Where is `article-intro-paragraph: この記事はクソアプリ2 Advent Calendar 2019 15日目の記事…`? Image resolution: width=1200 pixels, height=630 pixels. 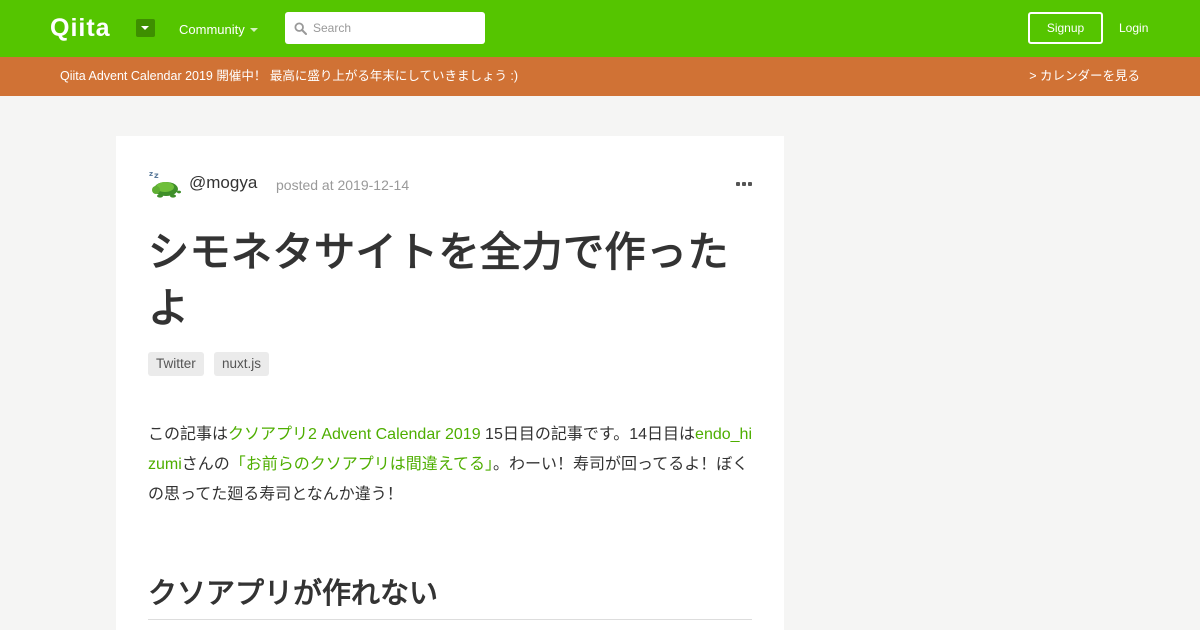
article-intro-paragraph: この記事はクソアプリ2 Advent Calendar 2019 15日目の記事… is located at coordinates (451, 465).